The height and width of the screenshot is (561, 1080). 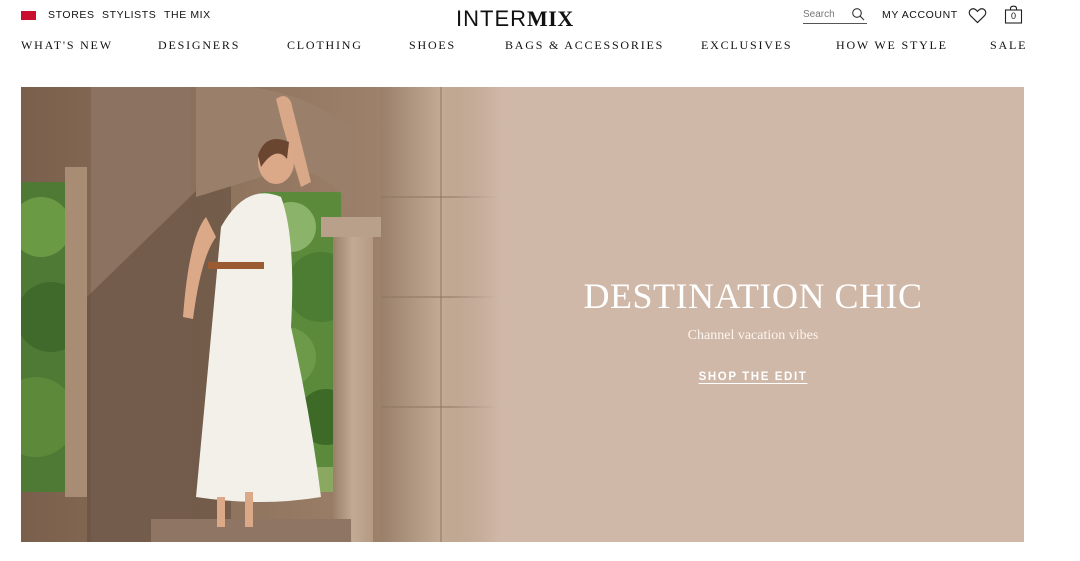 What do you see at coordinates (28, 15) in the screenshot?
I see `country-flag-icon` at bounding box center [28, 15].